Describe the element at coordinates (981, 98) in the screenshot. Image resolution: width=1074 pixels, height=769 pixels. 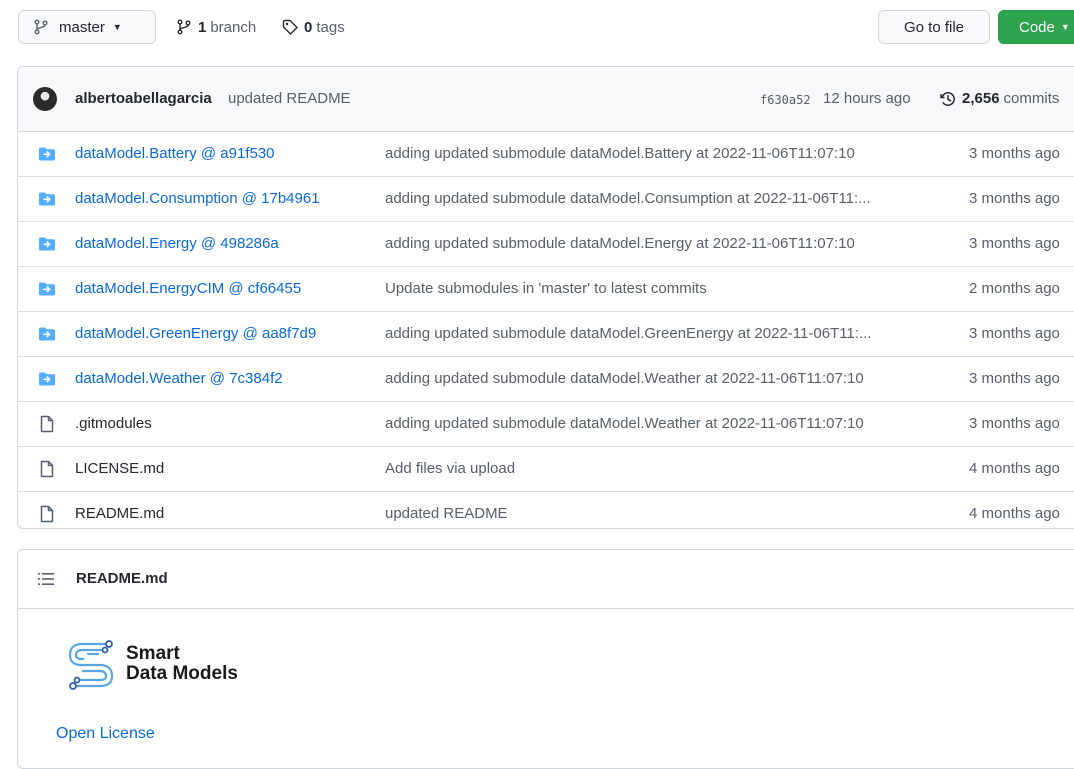
I see `commit-count: 2,656` at that location.